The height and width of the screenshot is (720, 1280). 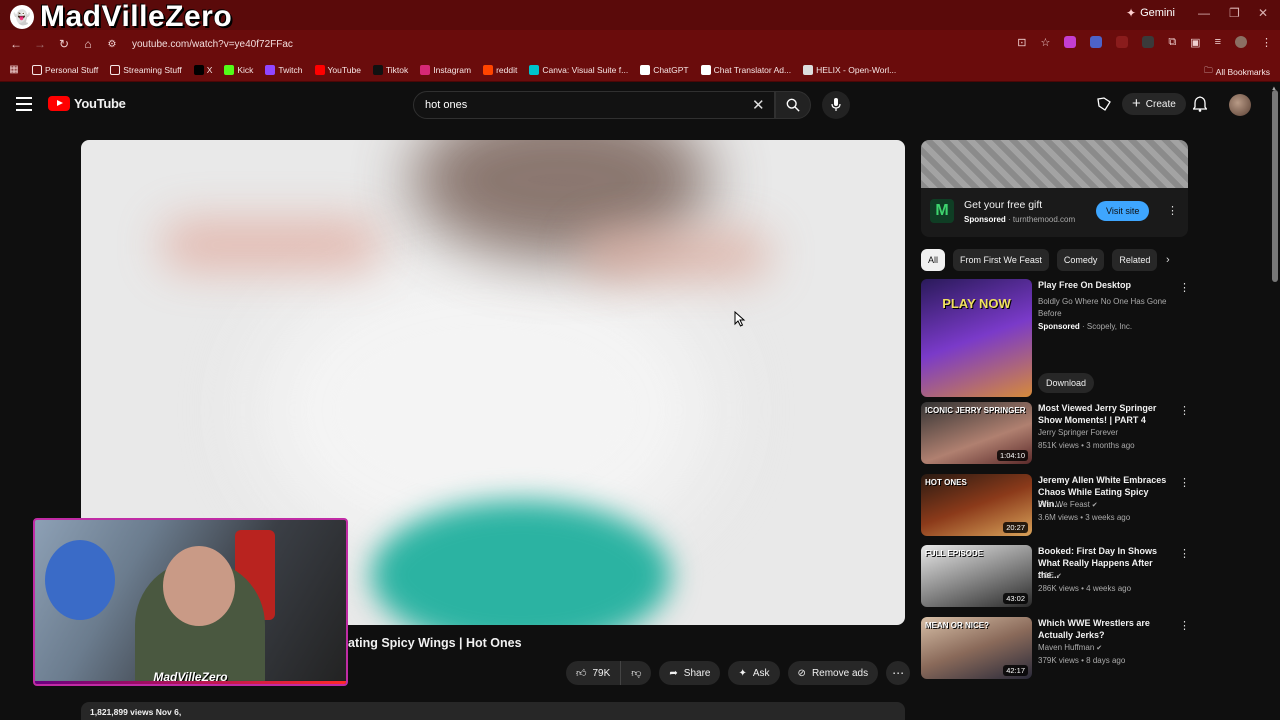 What do you see at coordinates (16, 44) in the screenshot?
I see `back-icon: ←` at bounding box center [16, 44].